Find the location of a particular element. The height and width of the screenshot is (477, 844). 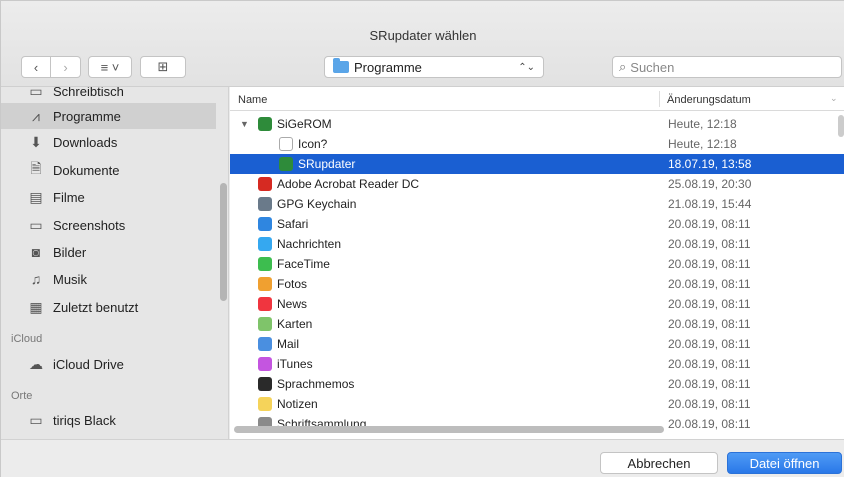

cloud-icon: ☁ is located at coordinates (36, 363).